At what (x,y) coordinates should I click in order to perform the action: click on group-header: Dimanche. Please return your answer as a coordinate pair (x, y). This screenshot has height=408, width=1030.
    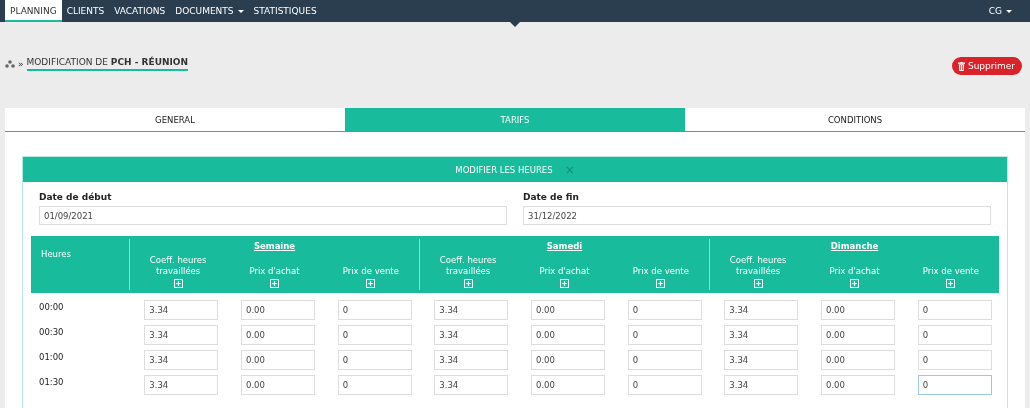
    Looking at the image, I should click on (854, 246).